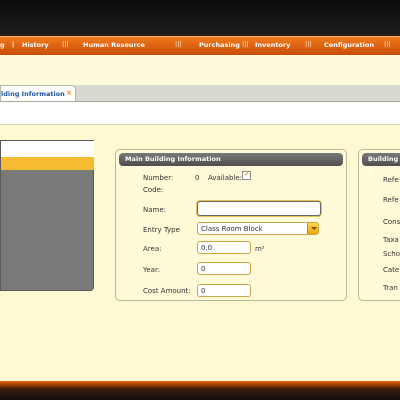 The height and width of the screenshot is (400, 400). I want to click on code-label: Code:, so click(153, 190).